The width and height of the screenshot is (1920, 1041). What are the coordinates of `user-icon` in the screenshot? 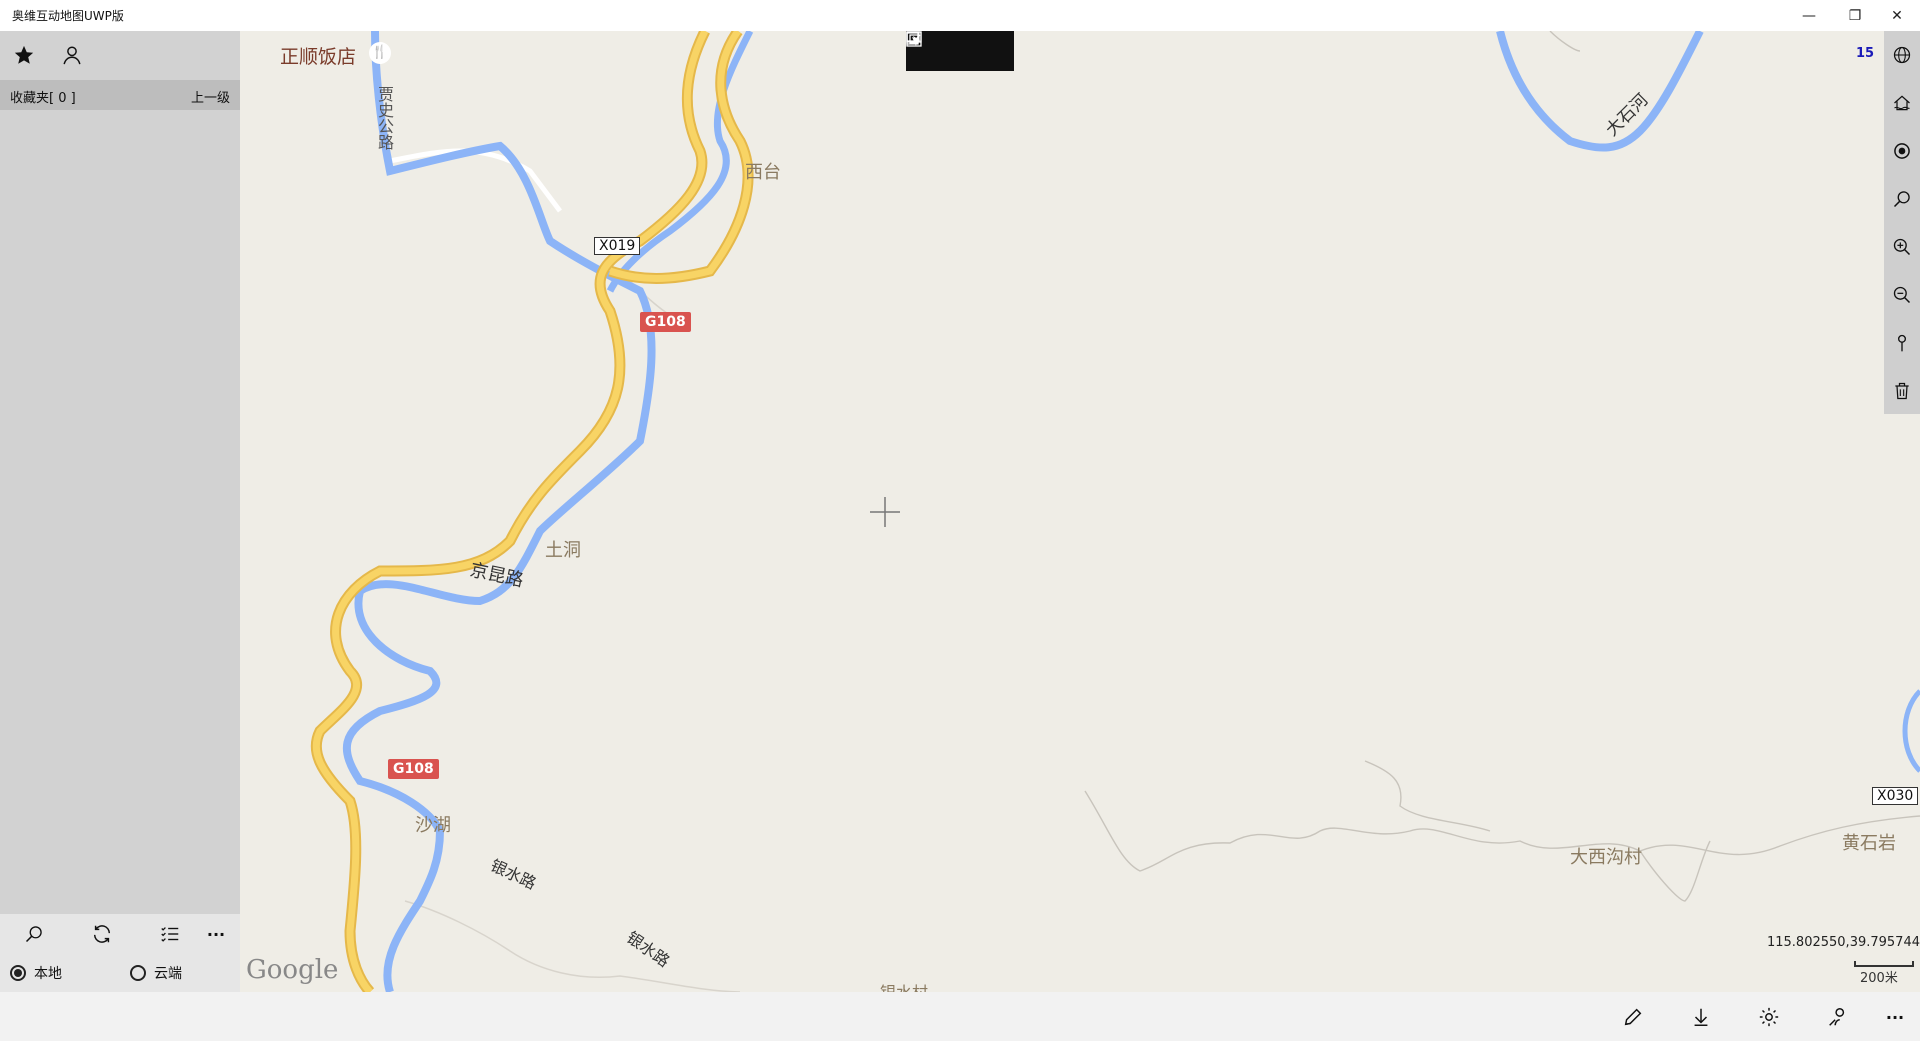 It's located at (72, 55).